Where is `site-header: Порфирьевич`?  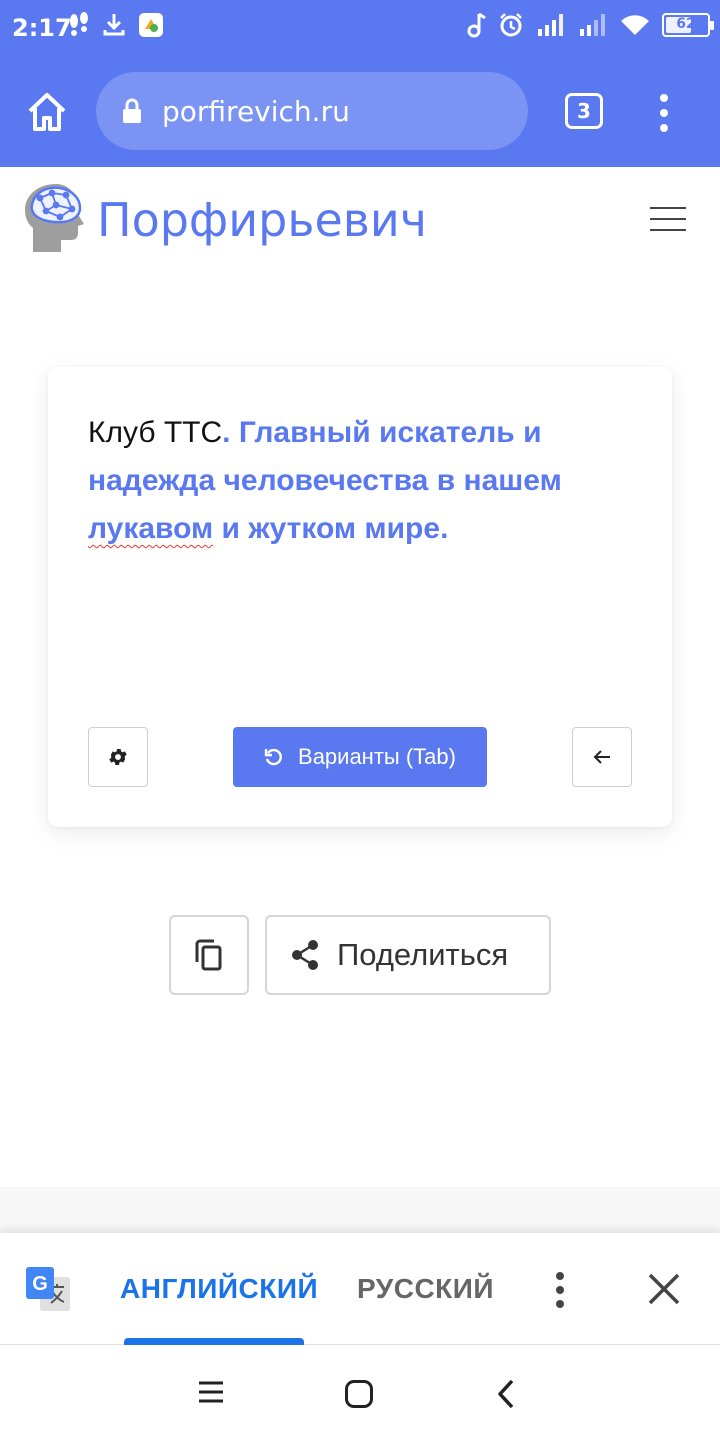 site-header: Порфирьевич is located at coordinates (360, 217).